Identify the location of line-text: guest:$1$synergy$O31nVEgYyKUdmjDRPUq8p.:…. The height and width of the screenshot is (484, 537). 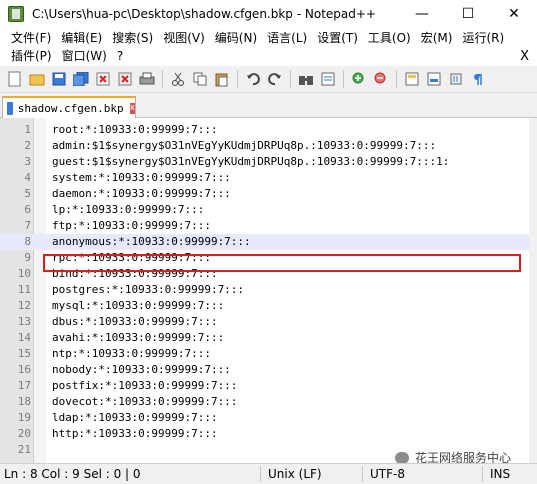
(251, 161).